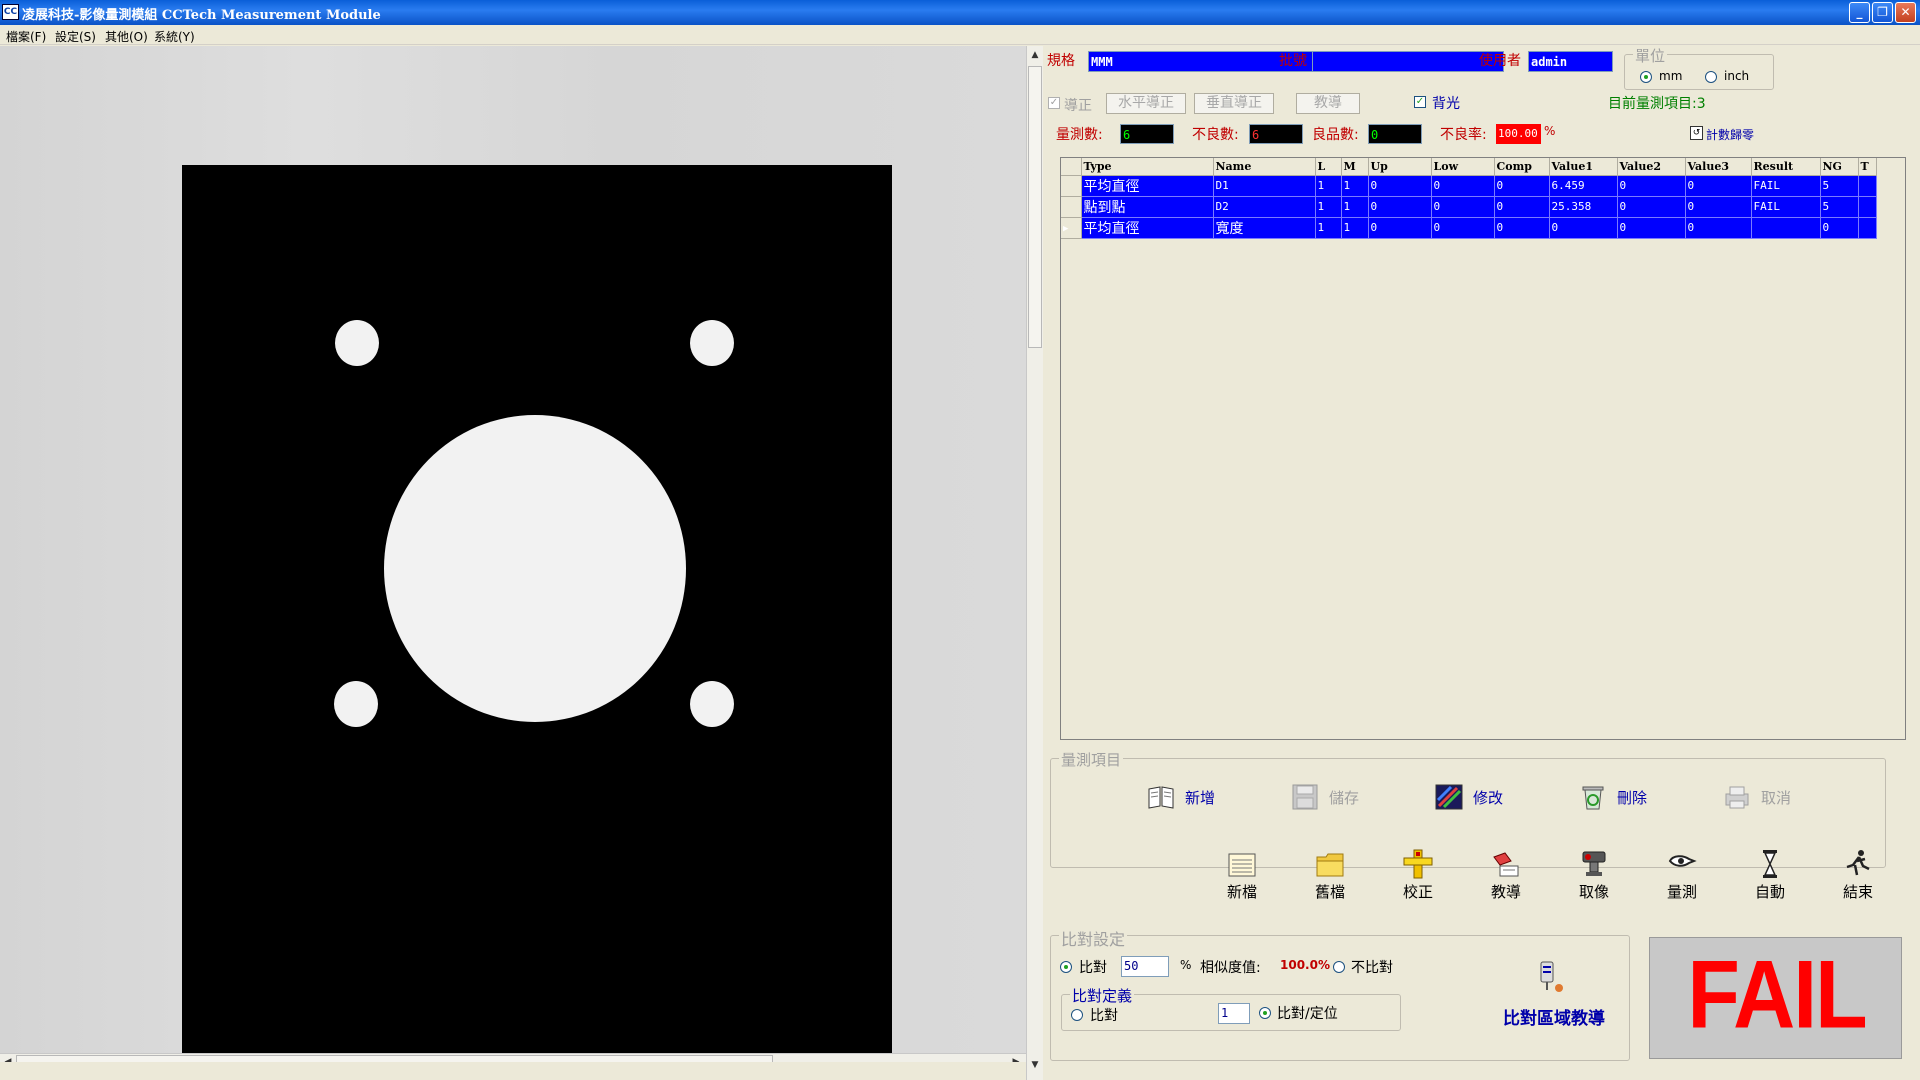  I want to click on backlight-label: 背光, so click(1446, 104).